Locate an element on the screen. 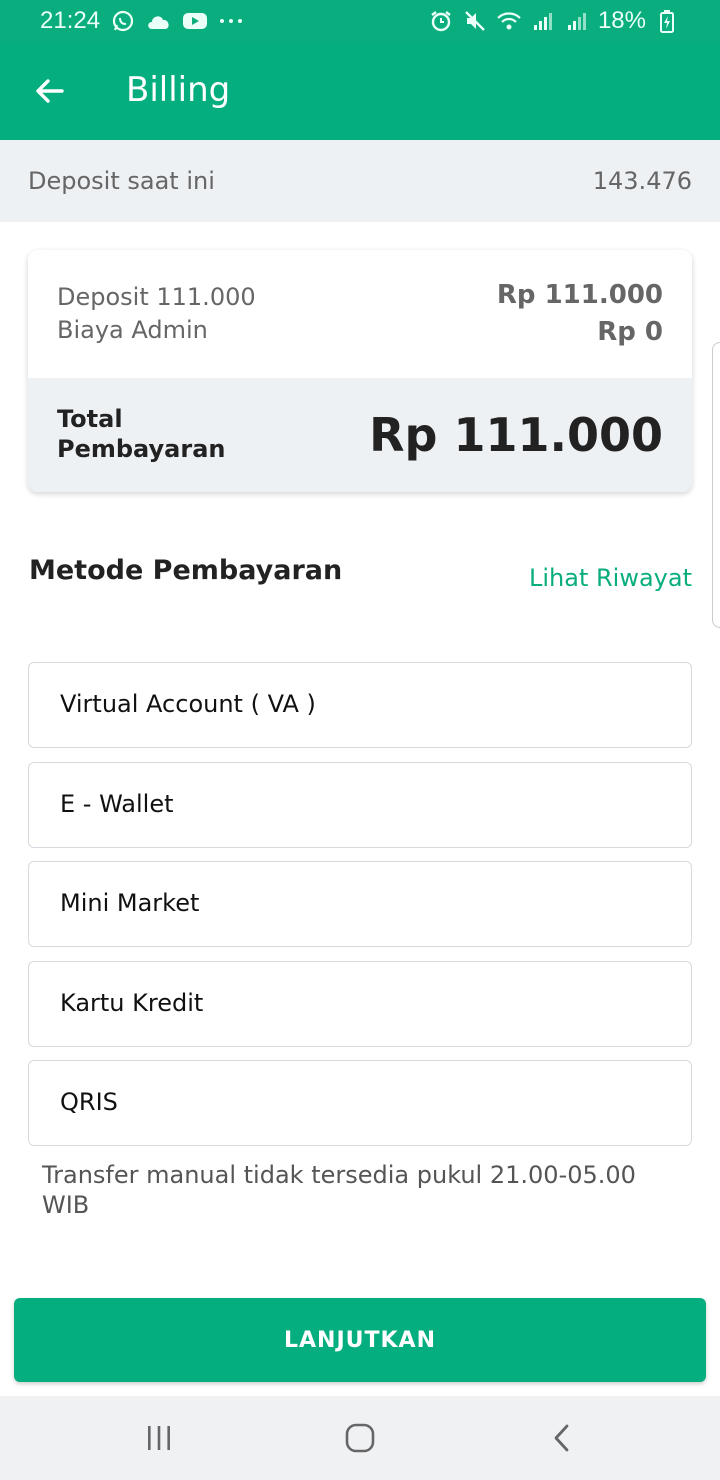 The height and width of the screenshot is (1480, 720). status-bar: 21:24 18% is located at coordinates (360, 21).